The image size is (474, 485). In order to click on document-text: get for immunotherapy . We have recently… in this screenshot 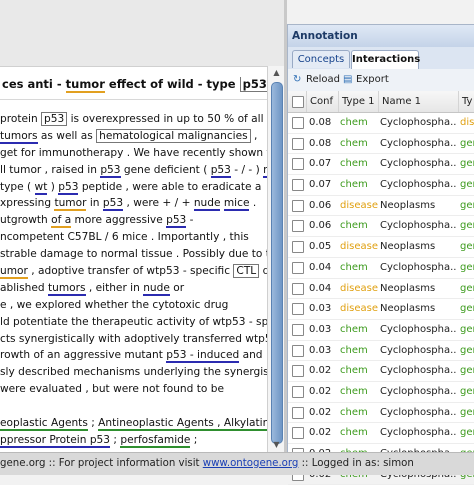, I will do `click(133, 152)`.